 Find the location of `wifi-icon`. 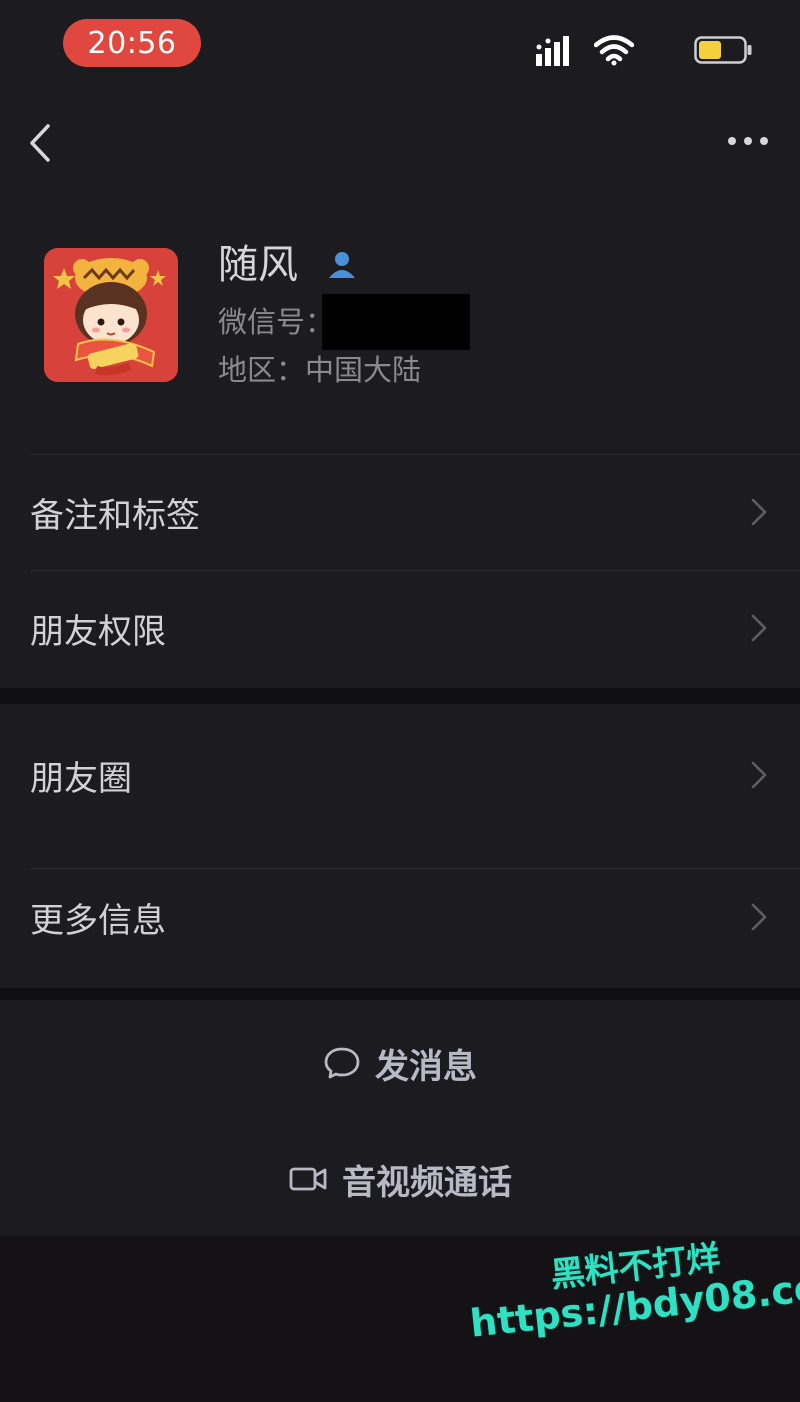

wifi-icon is located at coordinates (614, 50).